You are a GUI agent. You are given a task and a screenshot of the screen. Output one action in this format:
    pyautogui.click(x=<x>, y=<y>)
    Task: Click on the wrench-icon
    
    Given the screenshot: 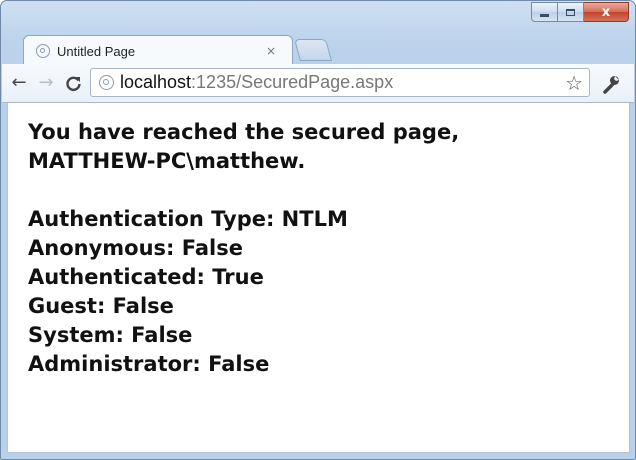 What is the action you would take?
    pyautogui.click(x=611, y=85)
    